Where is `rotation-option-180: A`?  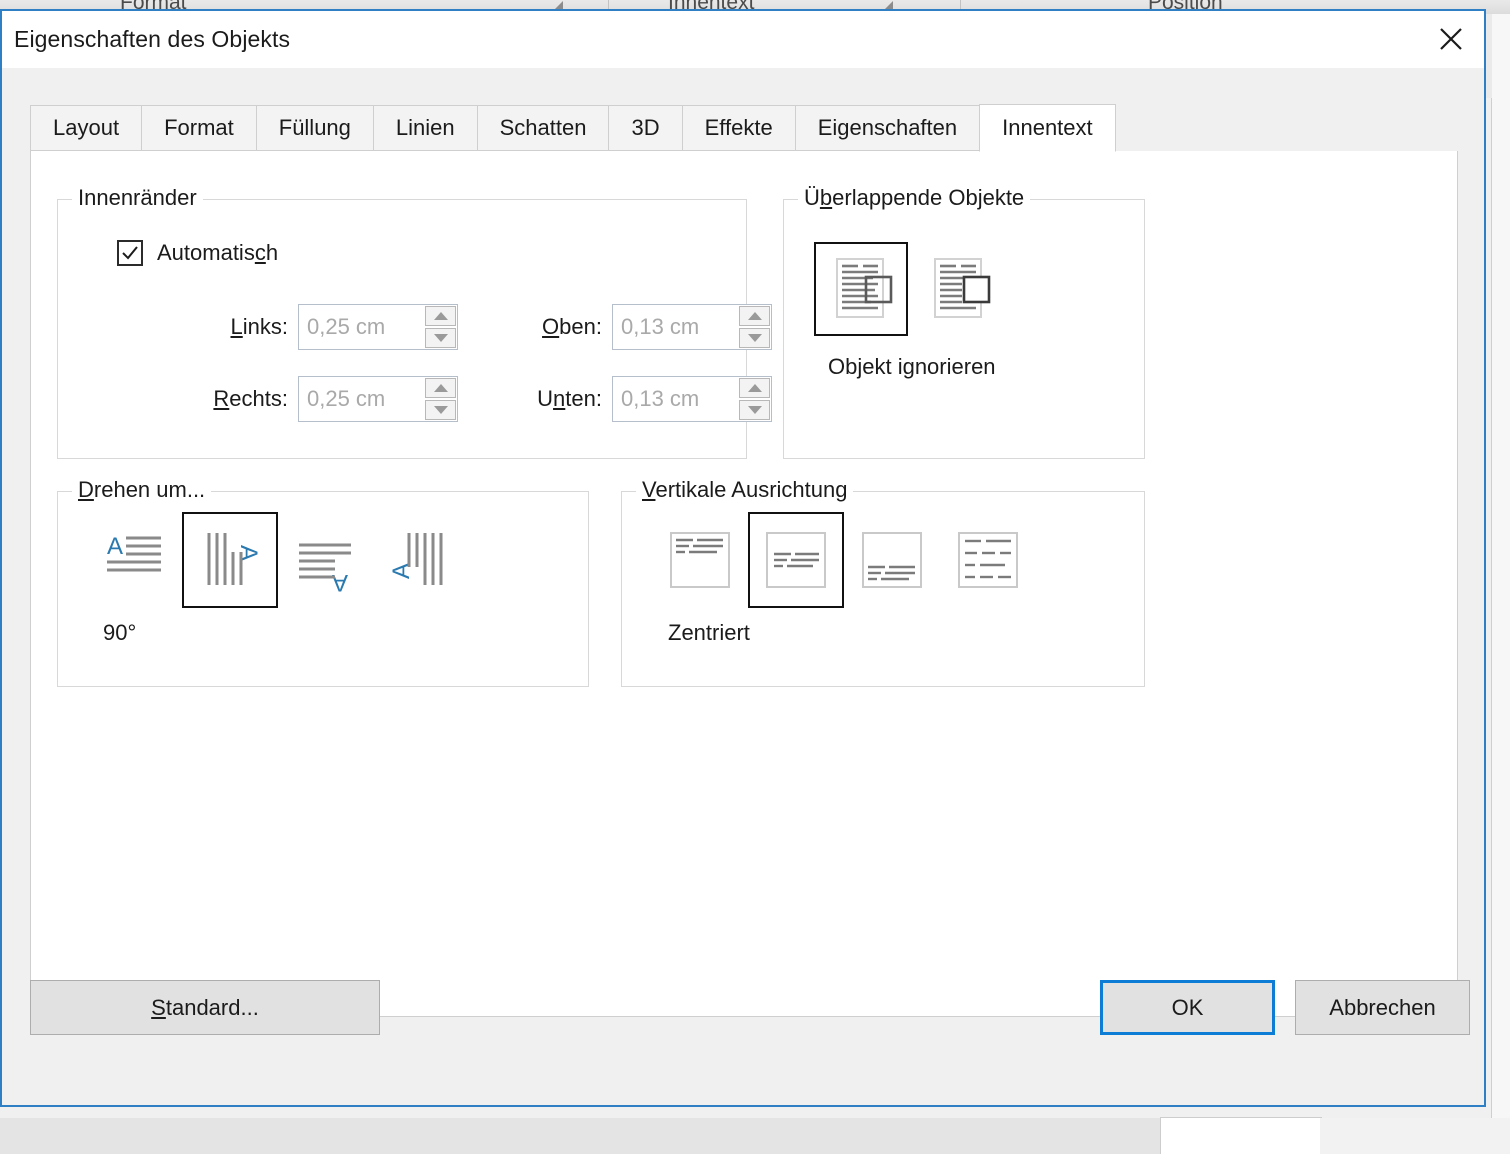
rotation-option-180: A is located at coordinates (326, 560).